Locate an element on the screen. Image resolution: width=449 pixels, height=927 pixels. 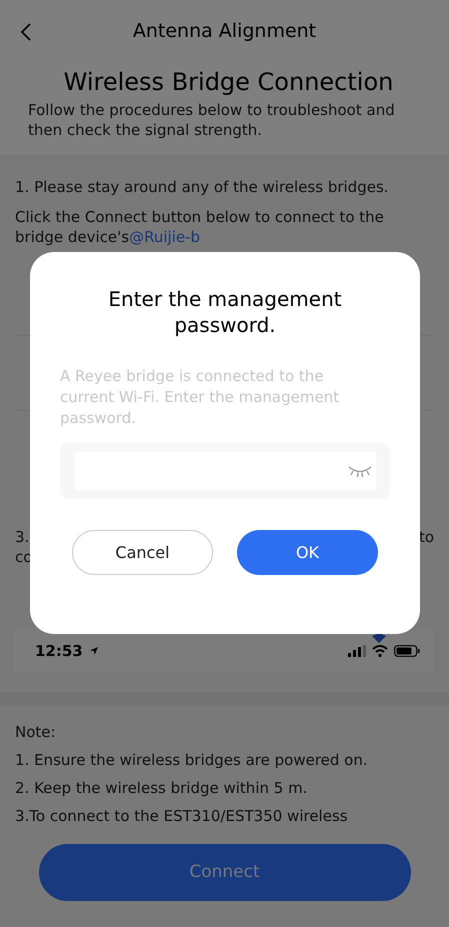
ok-button: OK is located at coordinates (307, 552).